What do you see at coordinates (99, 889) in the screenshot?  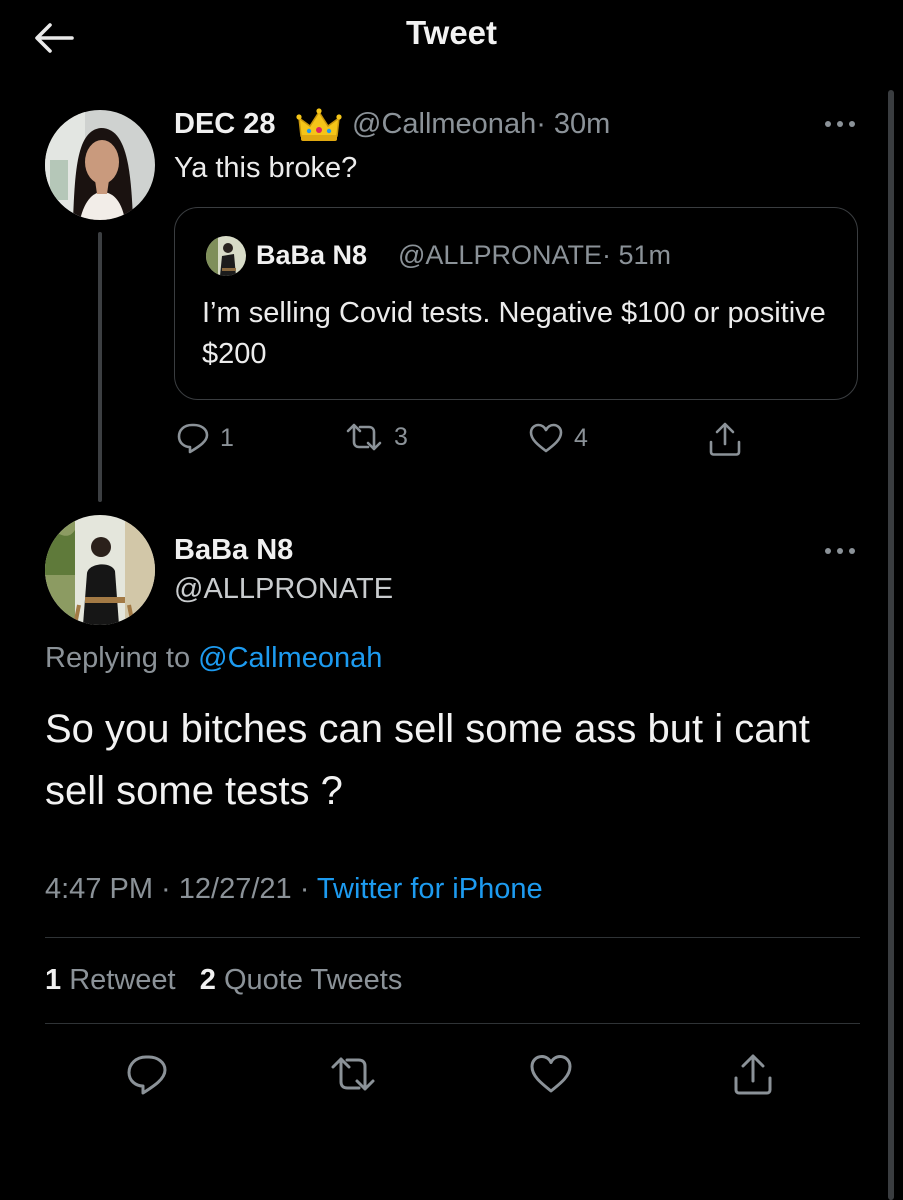 I see `tweet-time: 4:47 PM` at bounding box center [99, 889].